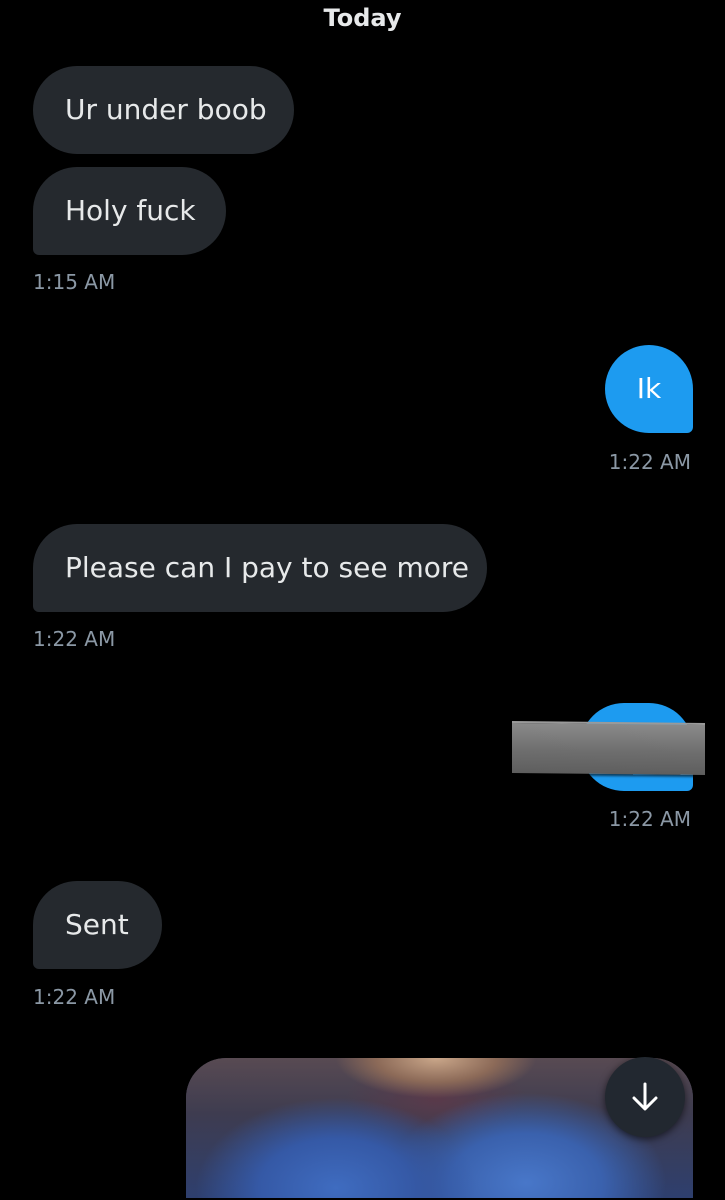  What do you see at coordinates (129, 211) in the screenshot?
I see `incoming-message-bubble: Holy fuck` at bounding box center [129, 211].